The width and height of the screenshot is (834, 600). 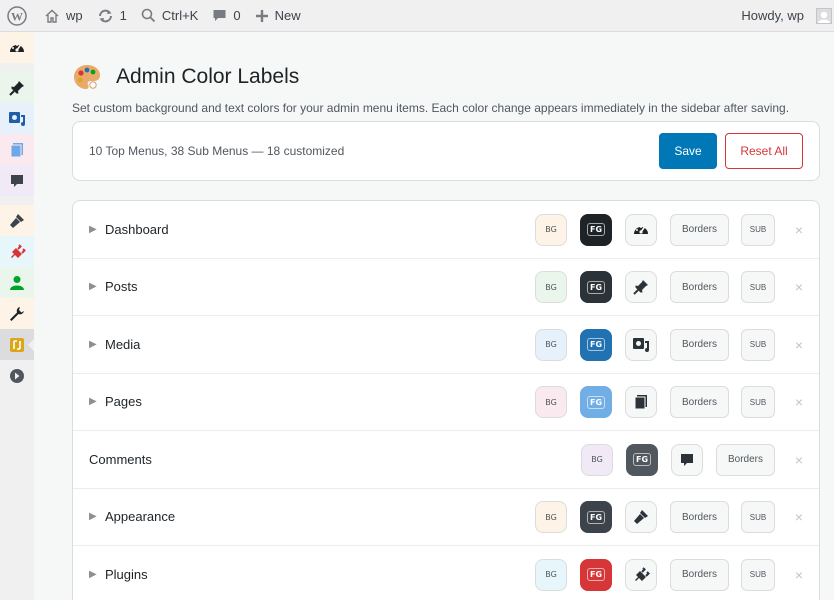 I want to click on sidebar-item-posts, so click(x=17, y=87).